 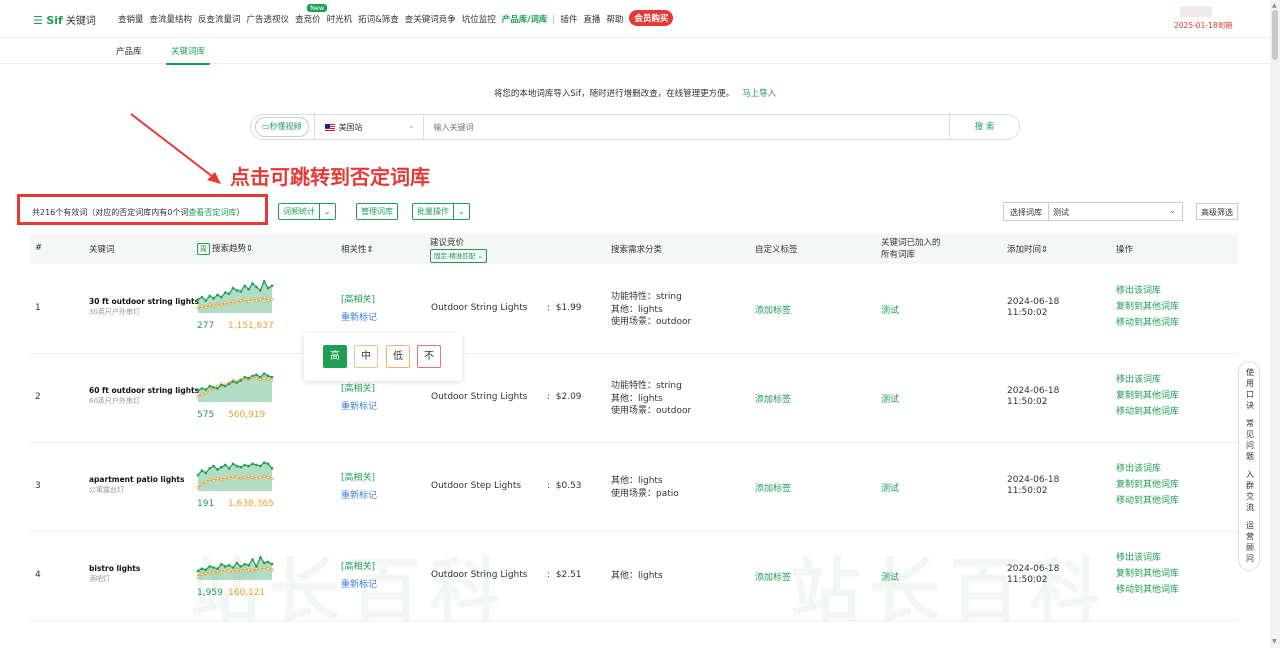 What do you see at coordinates (144, 301) in the screenshot?
I see `keyword-en: 30 ft outdoor string lights` at bounding box center [144, 301].